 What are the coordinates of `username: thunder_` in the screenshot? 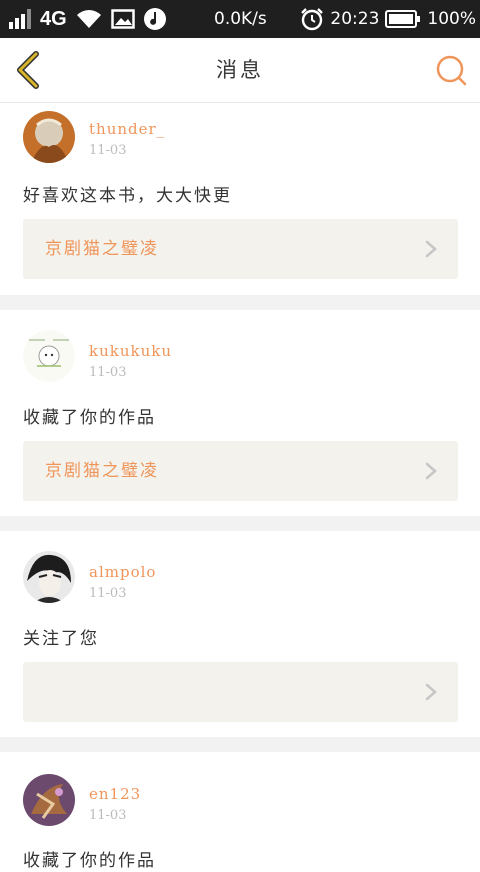 It's located at (127, 129).